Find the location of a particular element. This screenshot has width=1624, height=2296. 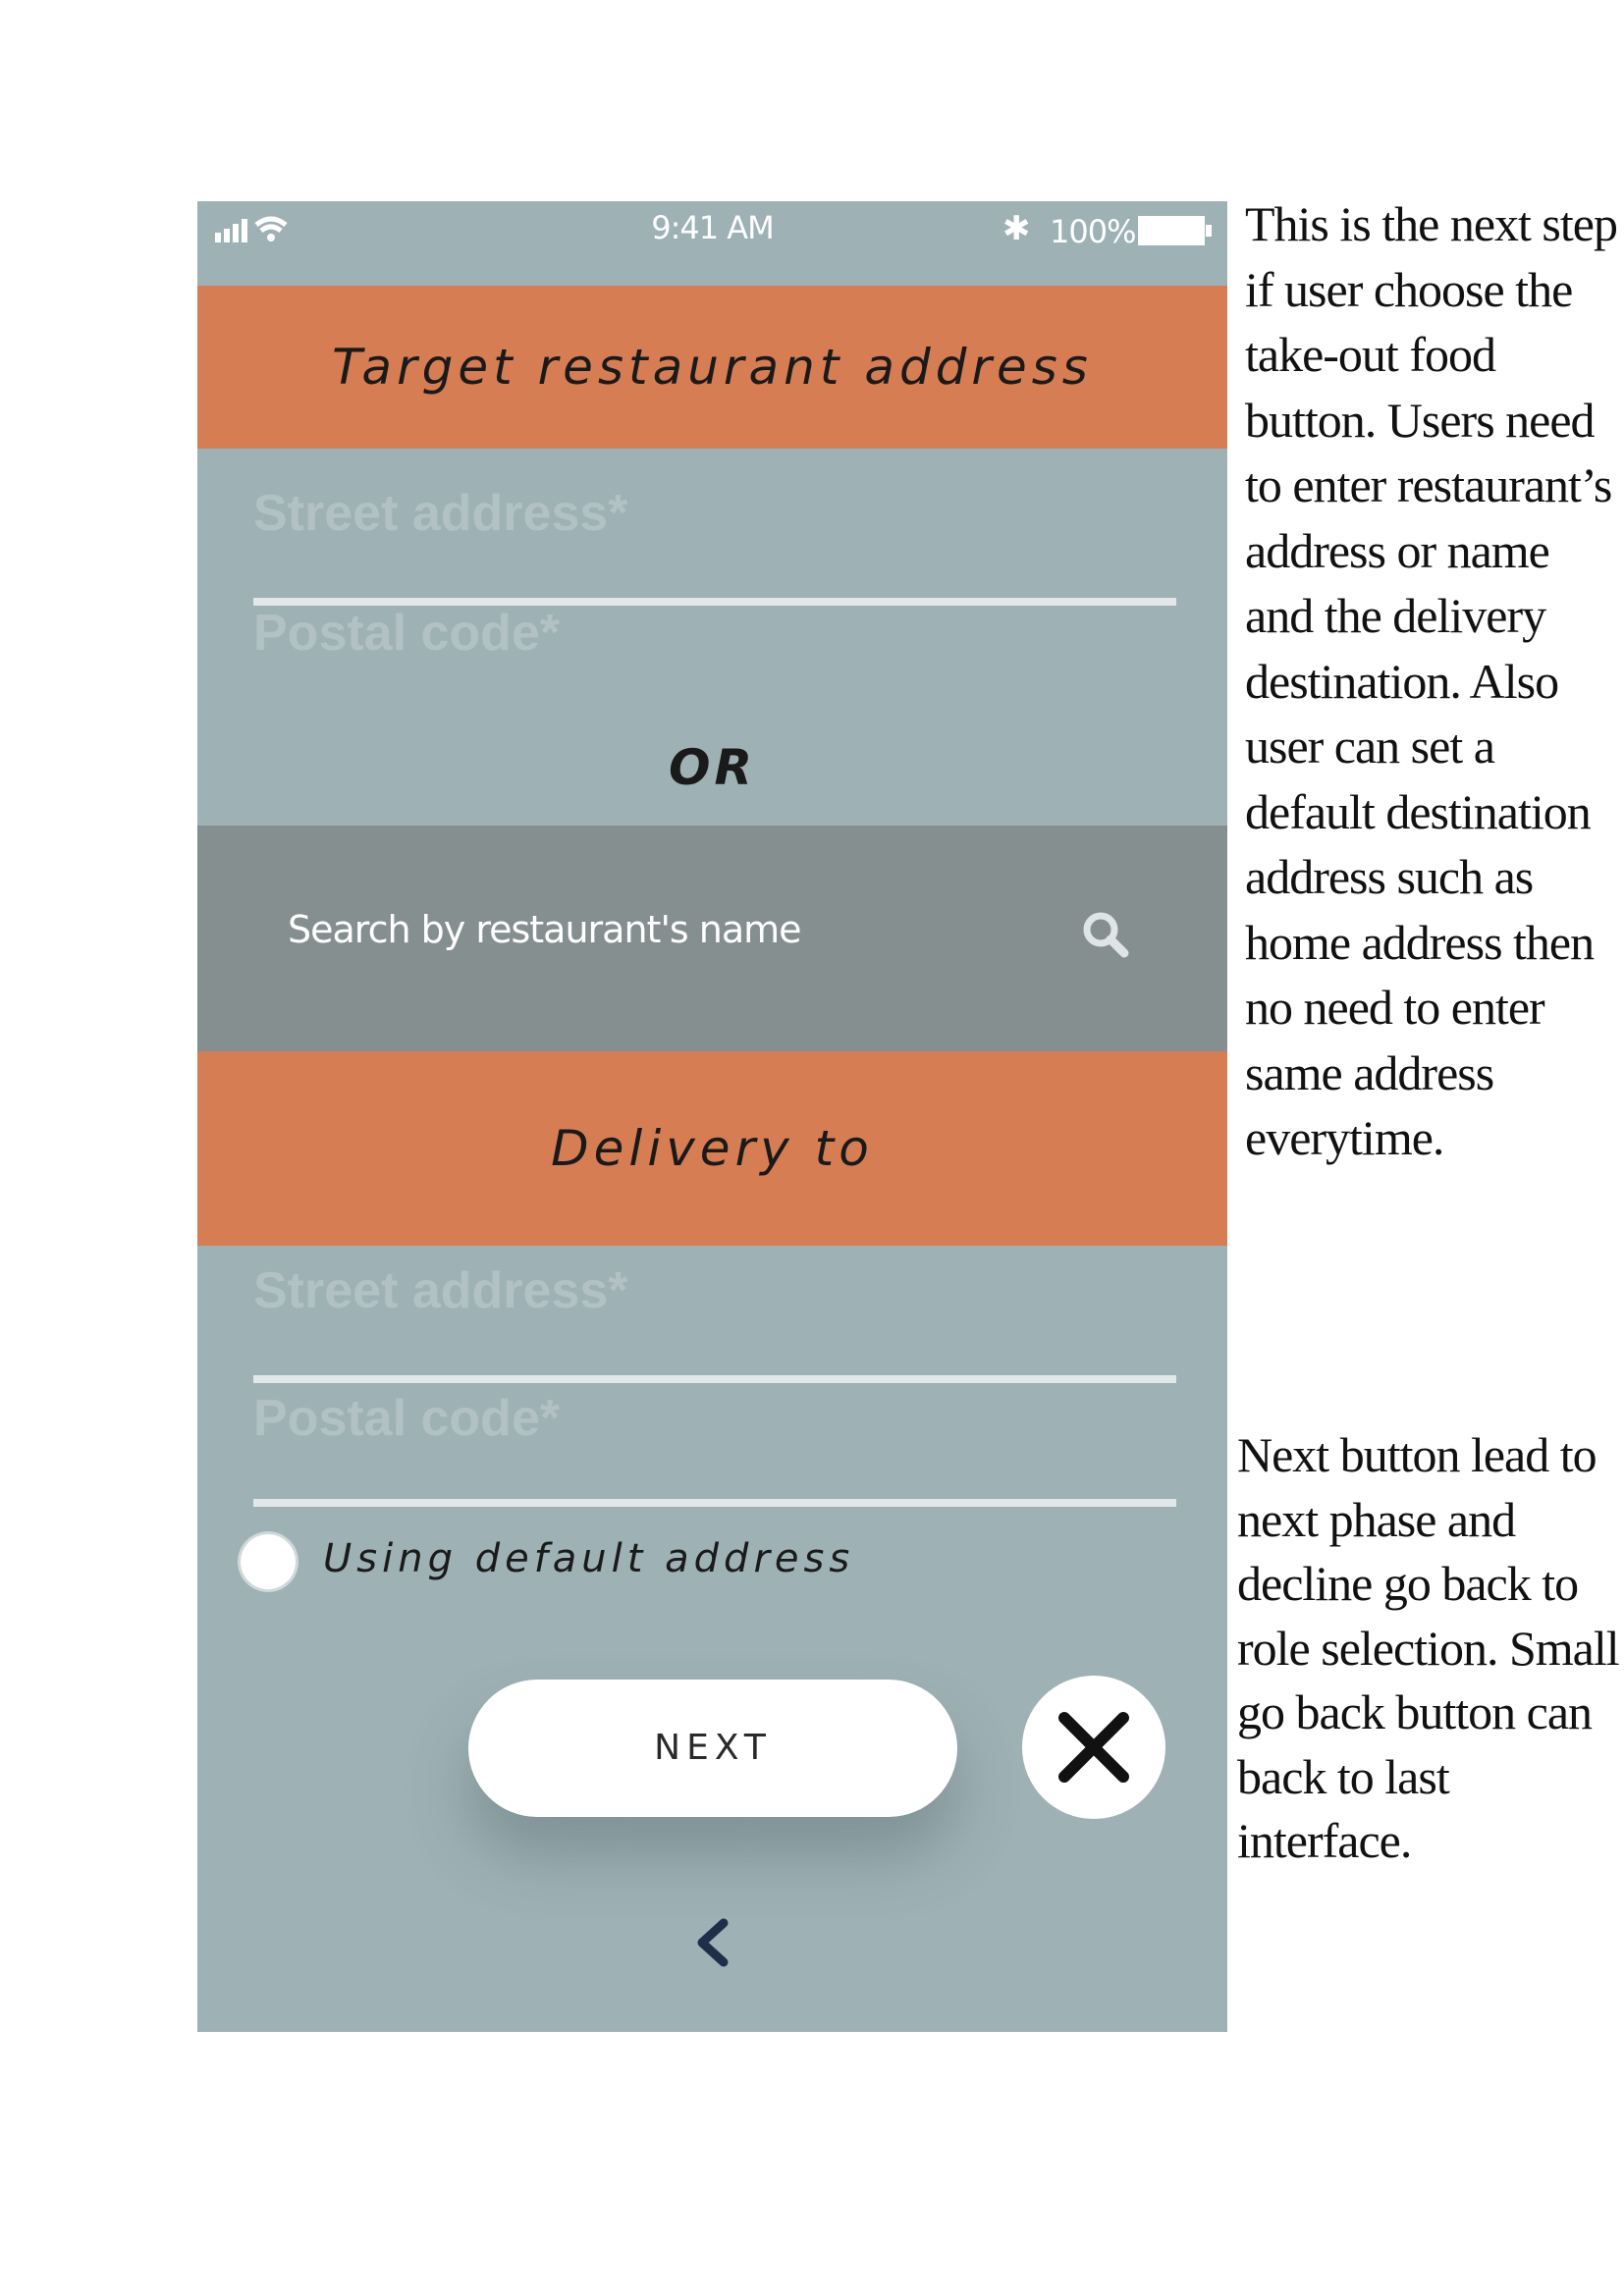

delivery-postal-placeholder: Postal code* is located at coordinates (407, 1418).